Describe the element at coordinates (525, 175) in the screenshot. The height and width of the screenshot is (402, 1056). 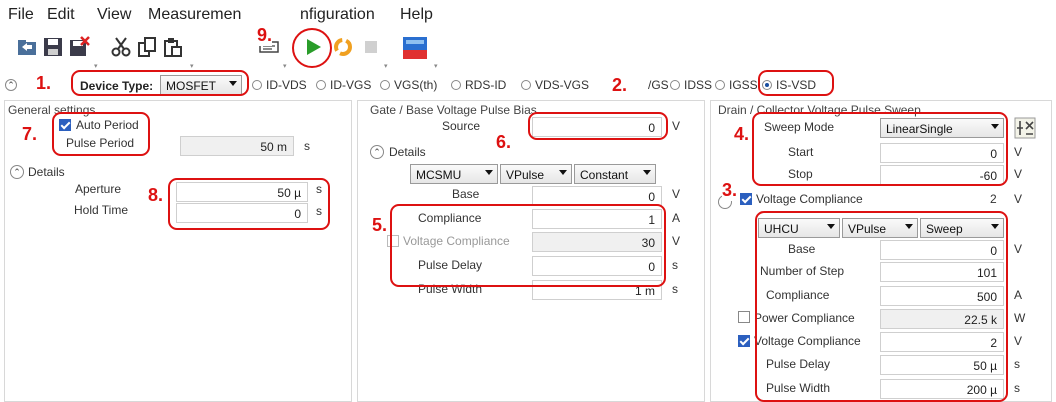
I see `gate-pulse-value: VPulse` at that location.